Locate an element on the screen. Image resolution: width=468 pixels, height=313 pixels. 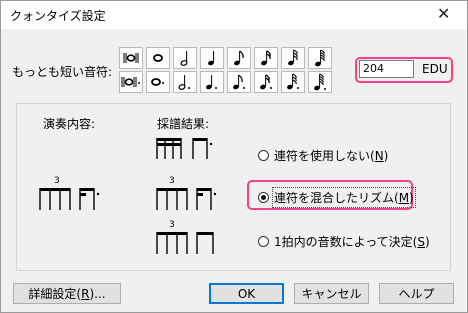
double-whole-note-button is located at coordinates (131, 58).